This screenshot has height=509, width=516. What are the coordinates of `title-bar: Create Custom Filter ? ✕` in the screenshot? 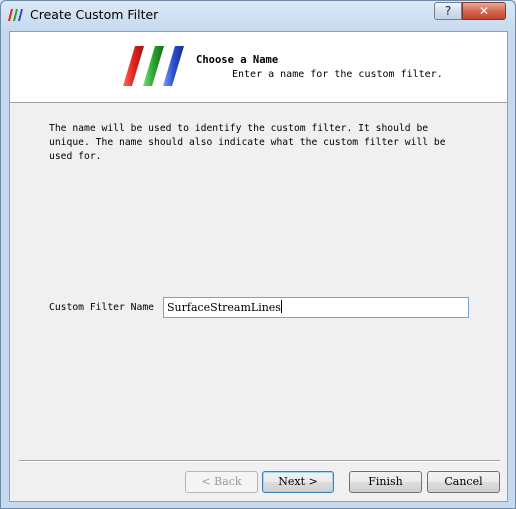 It's located at (258, 16).